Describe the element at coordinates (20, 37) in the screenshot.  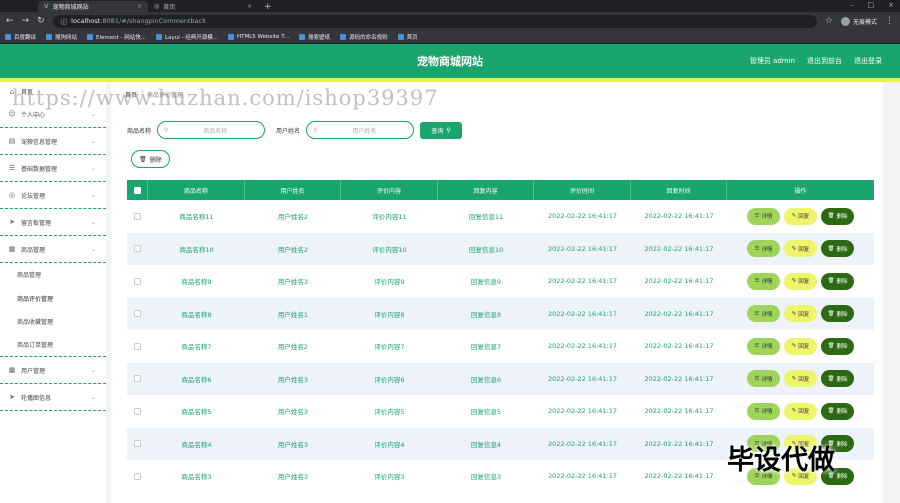
I see `bookmark-item: 百度翻译` at that location.